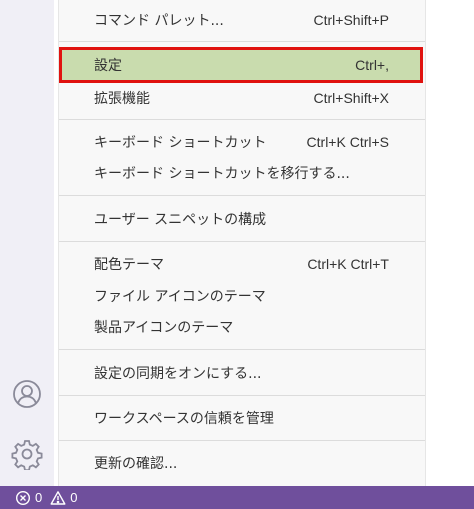 The width and height of the screenshot is (474, 509). I want to click on menu-item-shortcut: Ctrl+Shift+P, so click(351, 20).